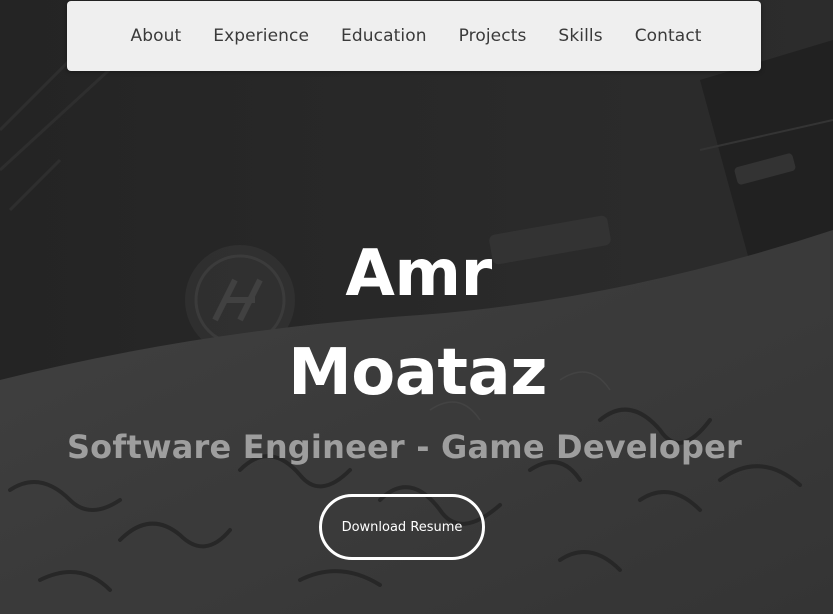 The image size is (833, 614). Describe the element at coordinates (155, 36) in the screenshot. I see `nav-link-about: About` at that location.